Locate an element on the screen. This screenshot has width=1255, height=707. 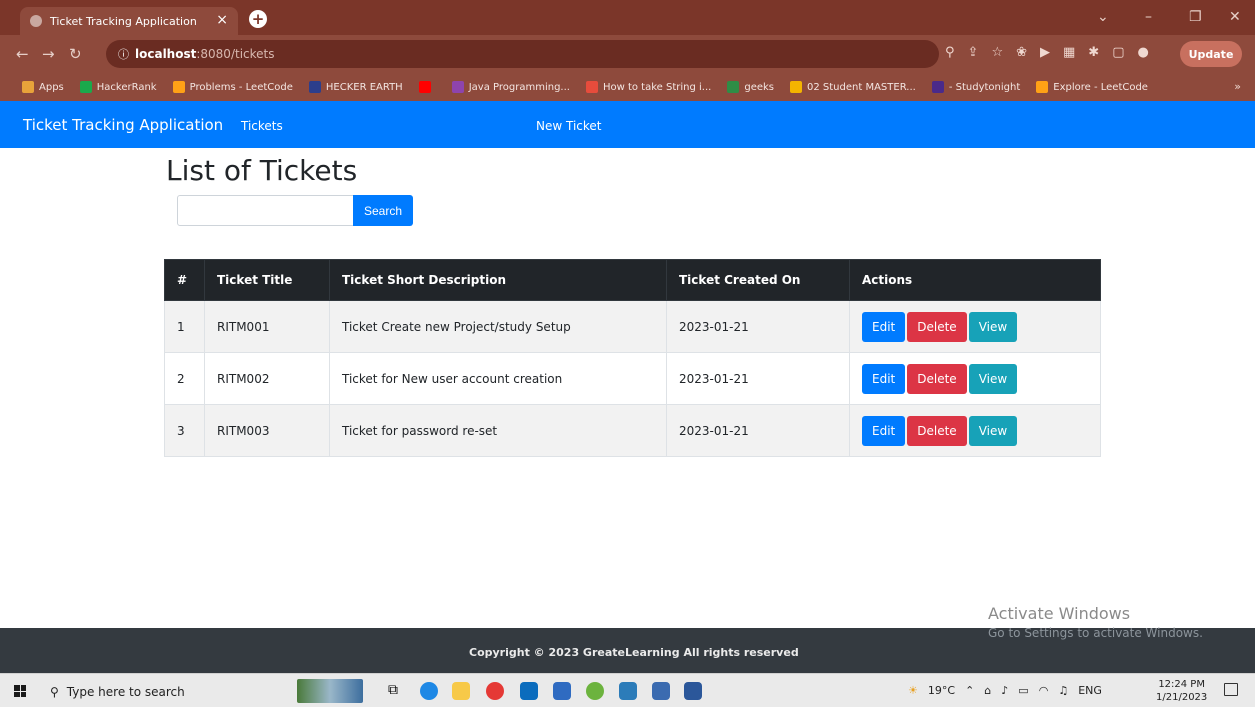
restore-icon: ❐ is located at coordinates (1195, 17).